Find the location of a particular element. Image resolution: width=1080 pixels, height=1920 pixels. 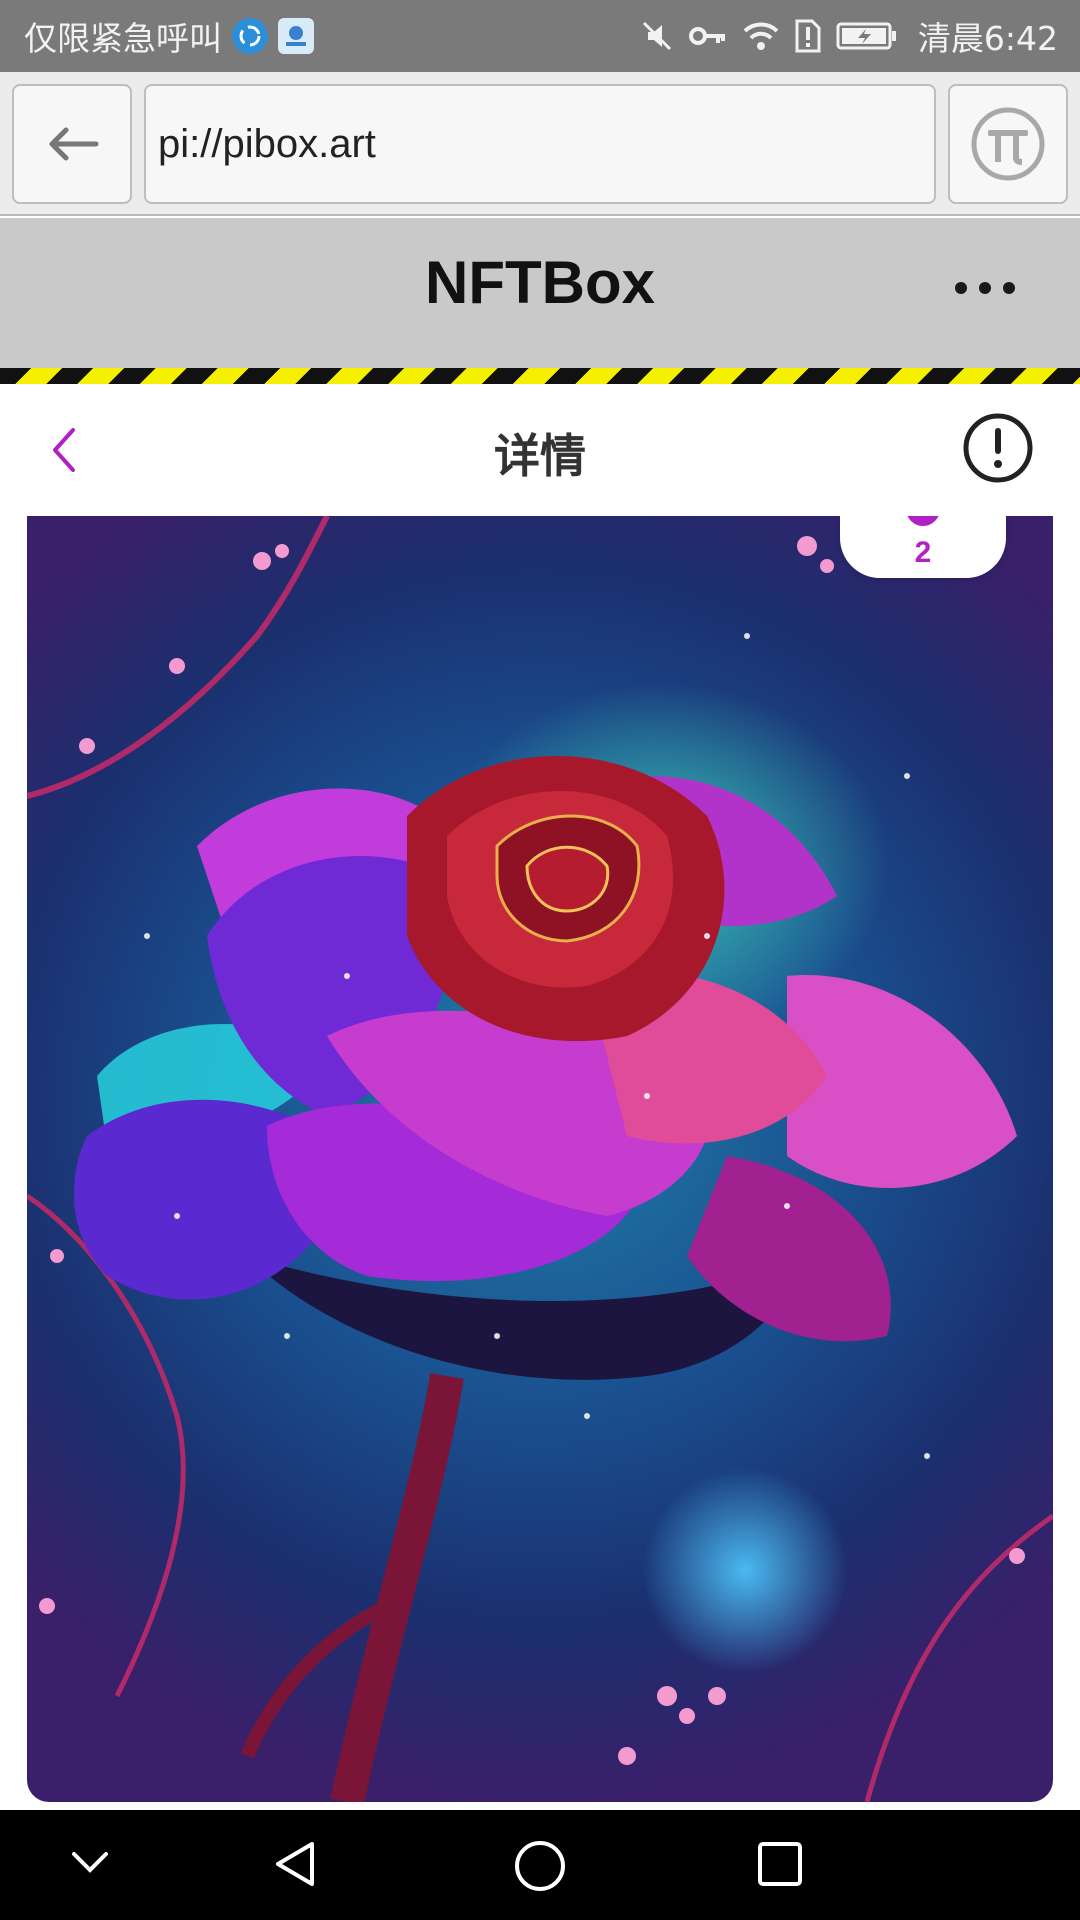

pi-browser-button is located at coordinates (1008, 144).